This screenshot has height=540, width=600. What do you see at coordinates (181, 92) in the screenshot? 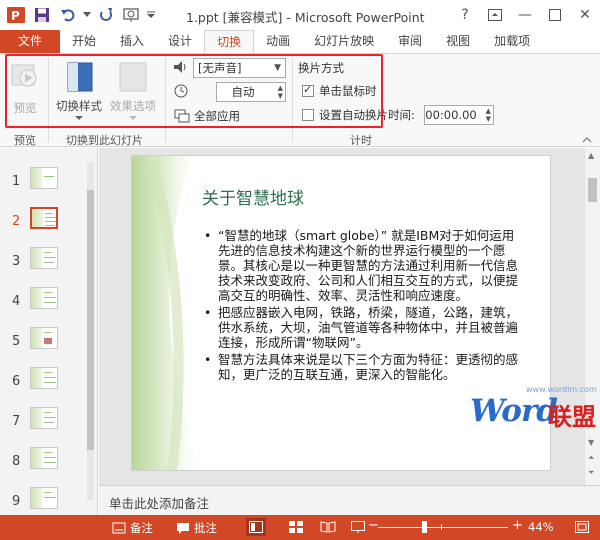
I see `duration-clock-icon` at bounding box center [181, 92].